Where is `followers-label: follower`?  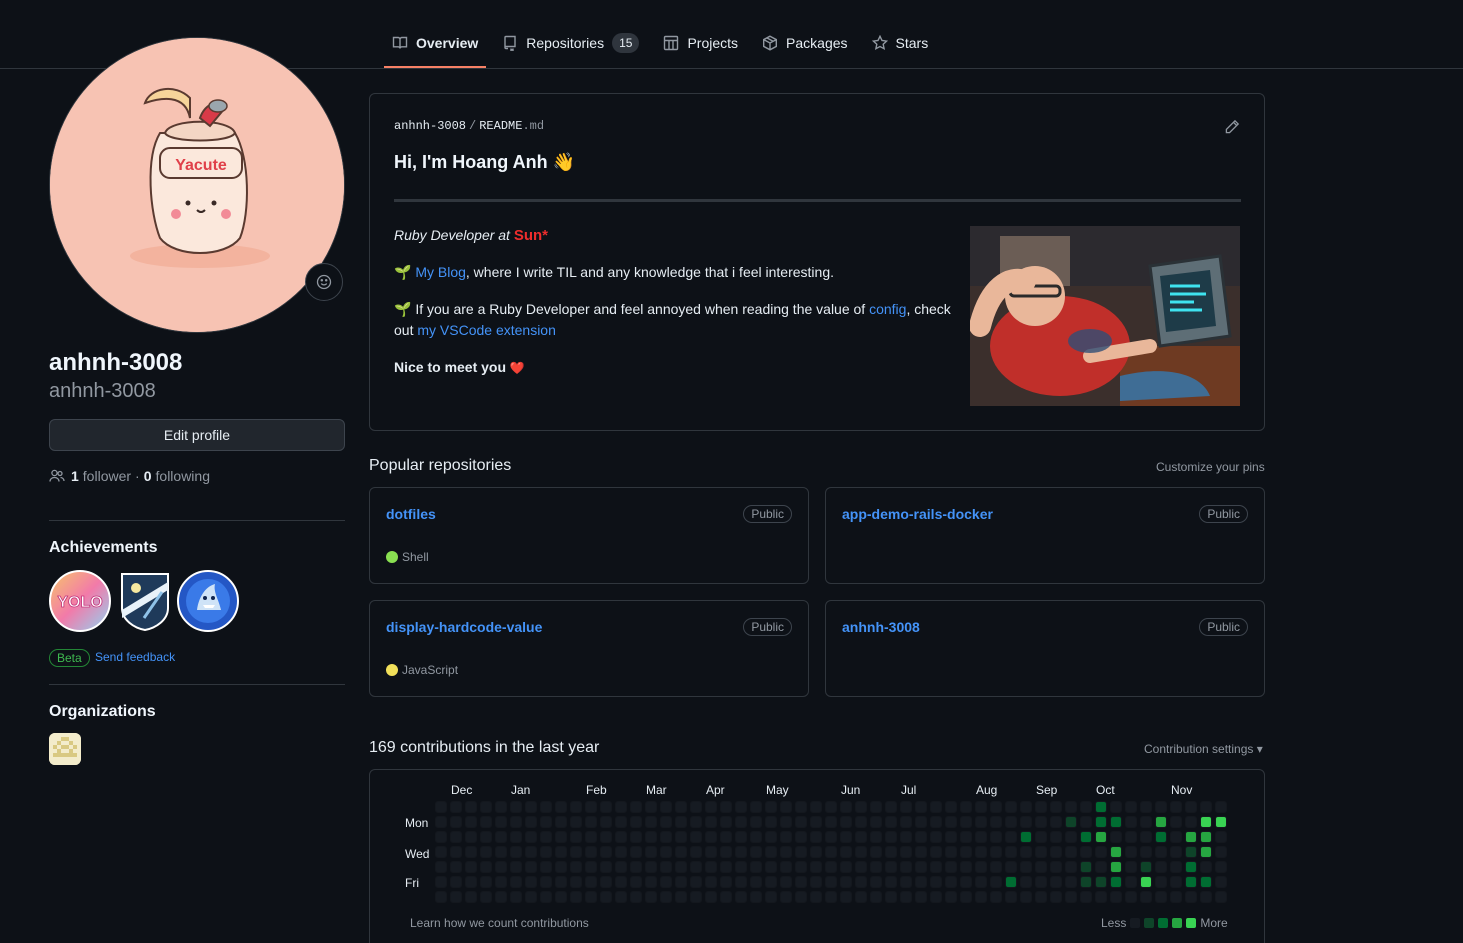 followers-label: follower is located at coordinates (107, 476).